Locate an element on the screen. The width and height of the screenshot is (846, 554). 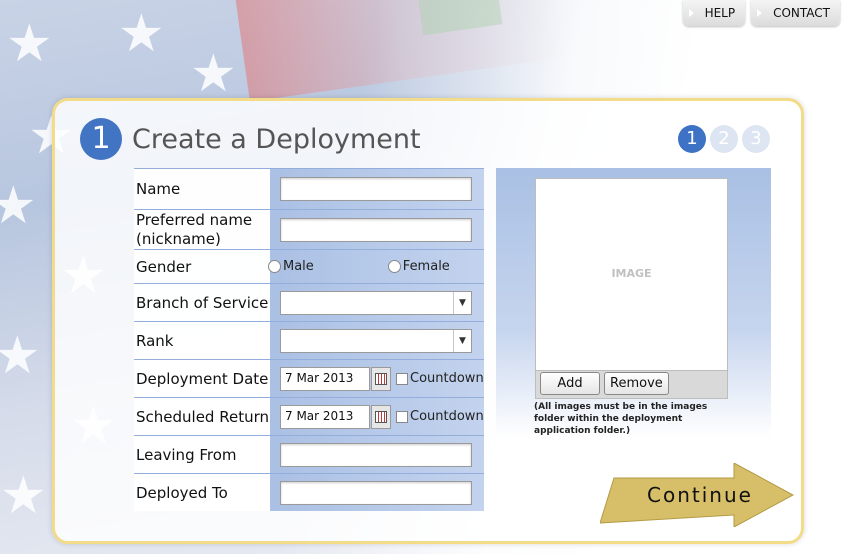
leaving-from-input is located at coordinates (376, 454).